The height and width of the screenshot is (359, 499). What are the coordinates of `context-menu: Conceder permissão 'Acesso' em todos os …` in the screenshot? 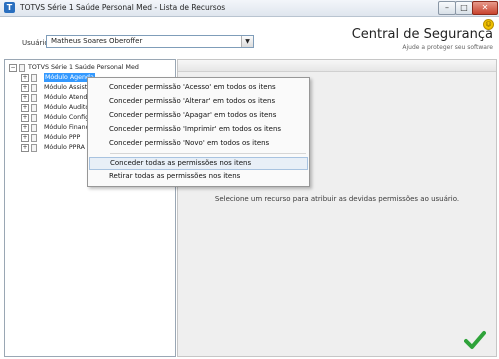 It's located at (198, 132).